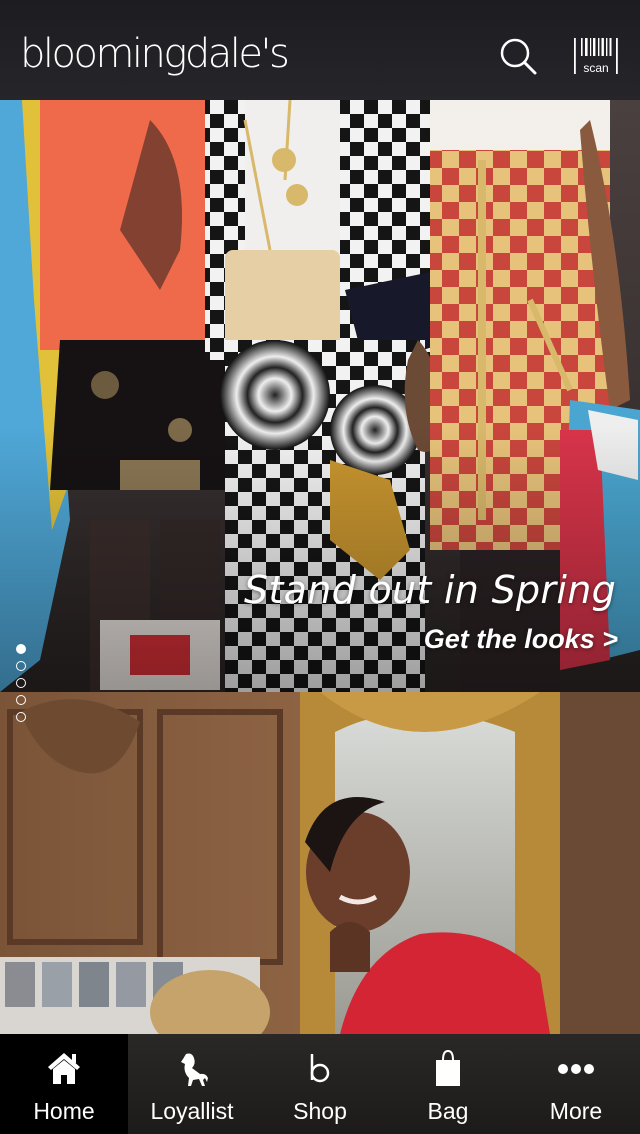 This screenshot has width=640, height=1134. Describe the element at coordinates (448, 1067) in the screenshot. I see `bag-icon` at that location.